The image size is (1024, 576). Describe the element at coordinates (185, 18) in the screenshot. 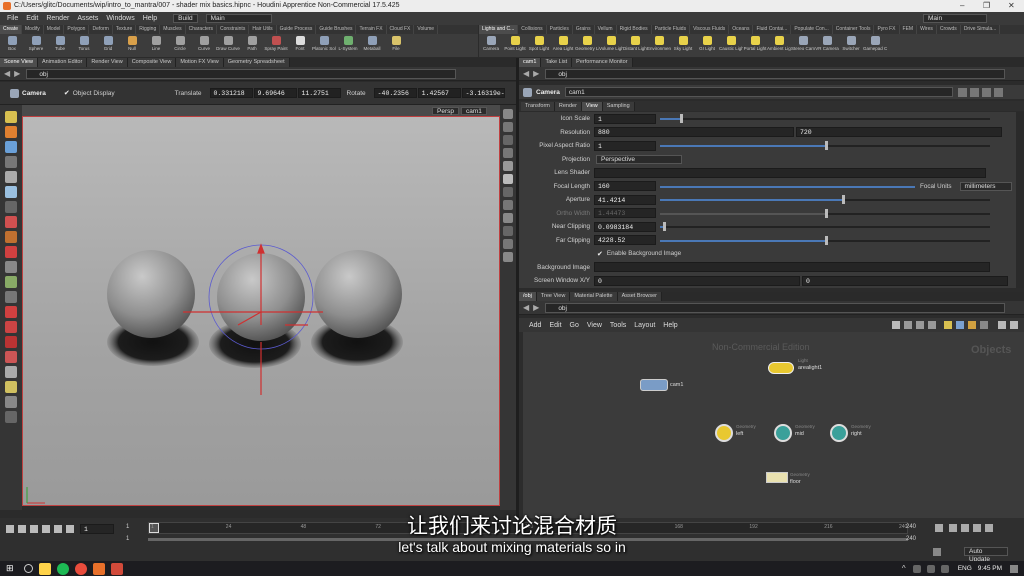

I see `build-desktop-menu: Build` at that location.